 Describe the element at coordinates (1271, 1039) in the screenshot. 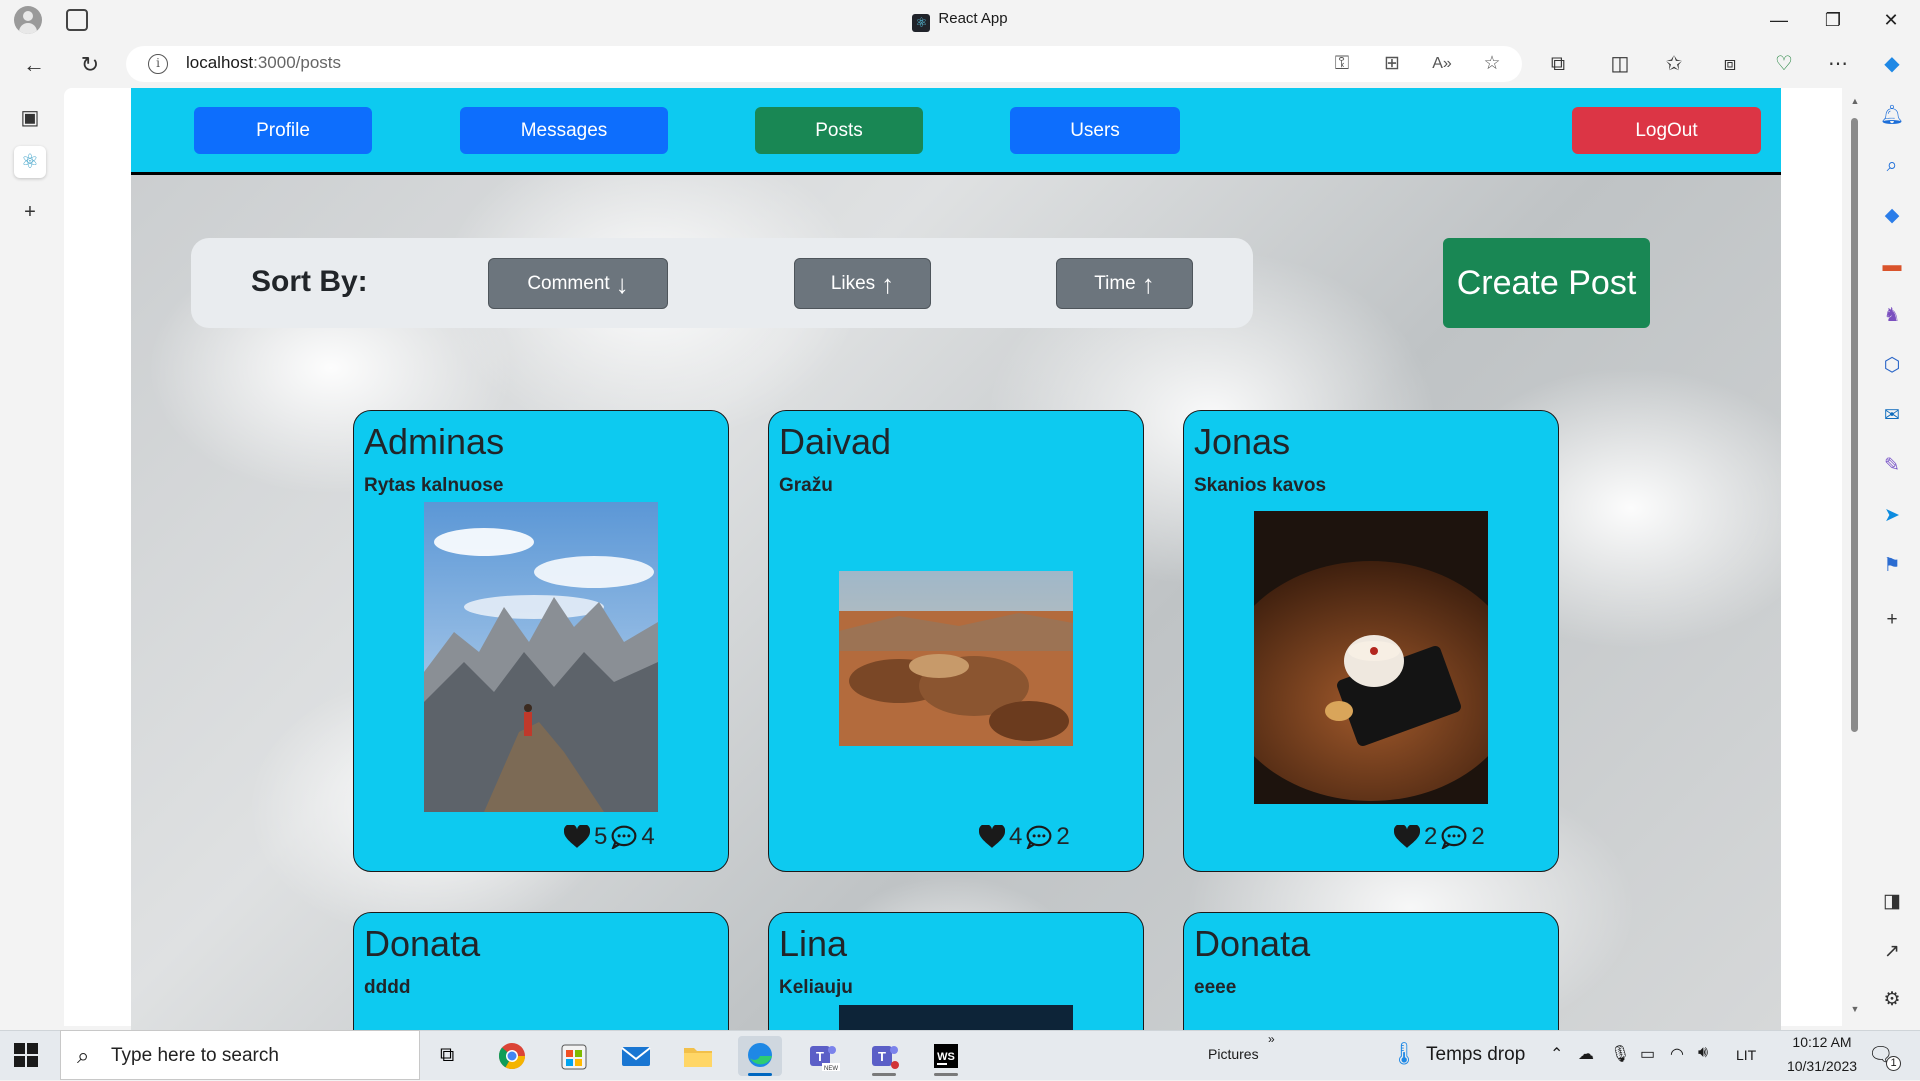

I see `chevron-right-icon: »` at that location.